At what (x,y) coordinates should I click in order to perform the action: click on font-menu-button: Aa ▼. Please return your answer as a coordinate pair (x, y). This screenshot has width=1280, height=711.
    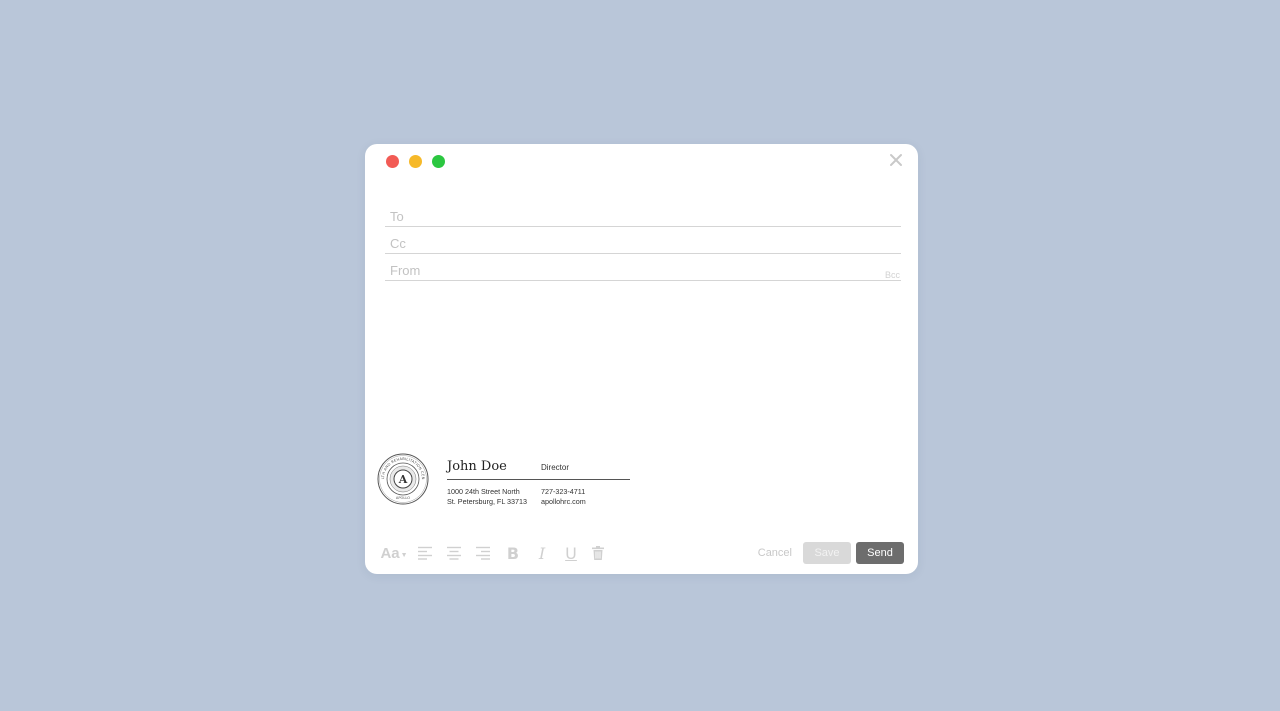
    Looking at the image, I should click on (394, 553).